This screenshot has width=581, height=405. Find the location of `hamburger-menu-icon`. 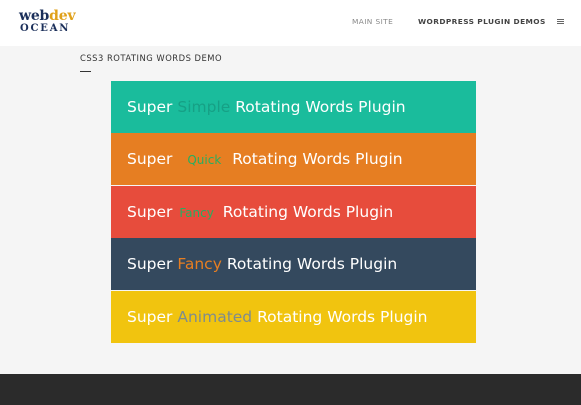

hamburger-menu-icon is located at coordinates (560, 22).